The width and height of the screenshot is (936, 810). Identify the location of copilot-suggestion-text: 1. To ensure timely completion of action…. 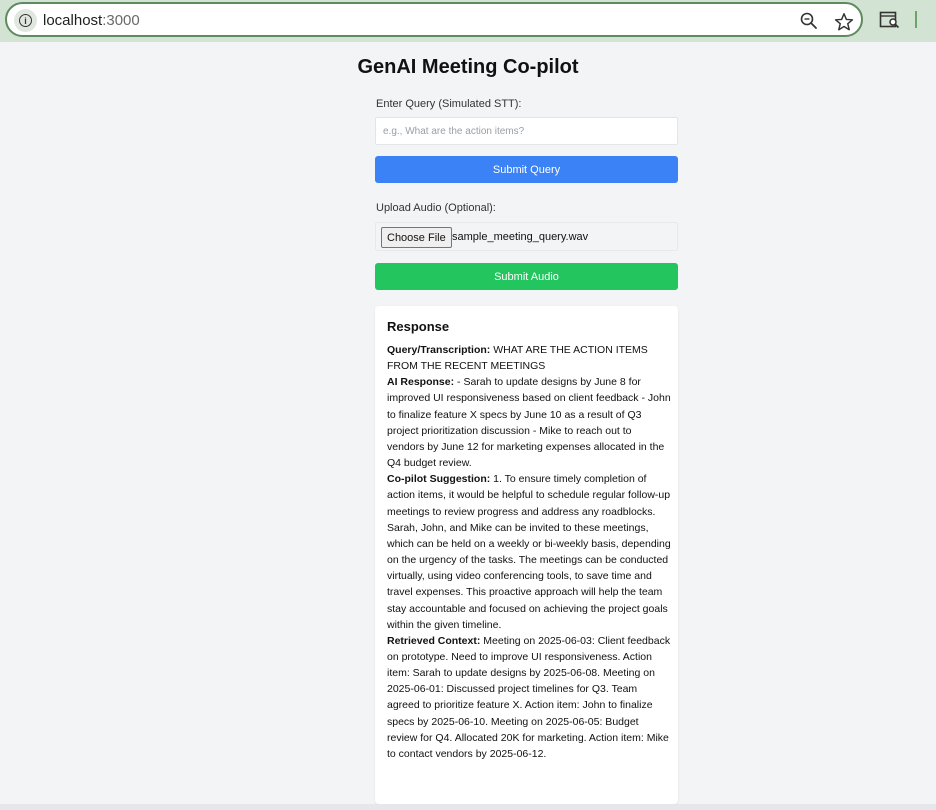
(529, 552).